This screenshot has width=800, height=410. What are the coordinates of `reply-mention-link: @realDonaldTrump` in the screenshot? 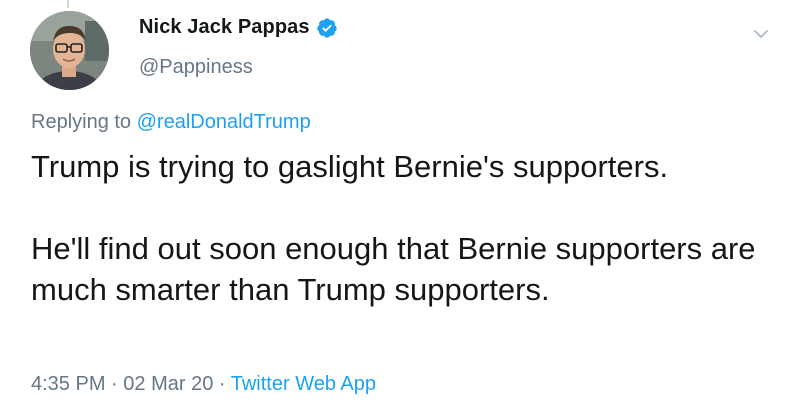 It's located at (224, 122).